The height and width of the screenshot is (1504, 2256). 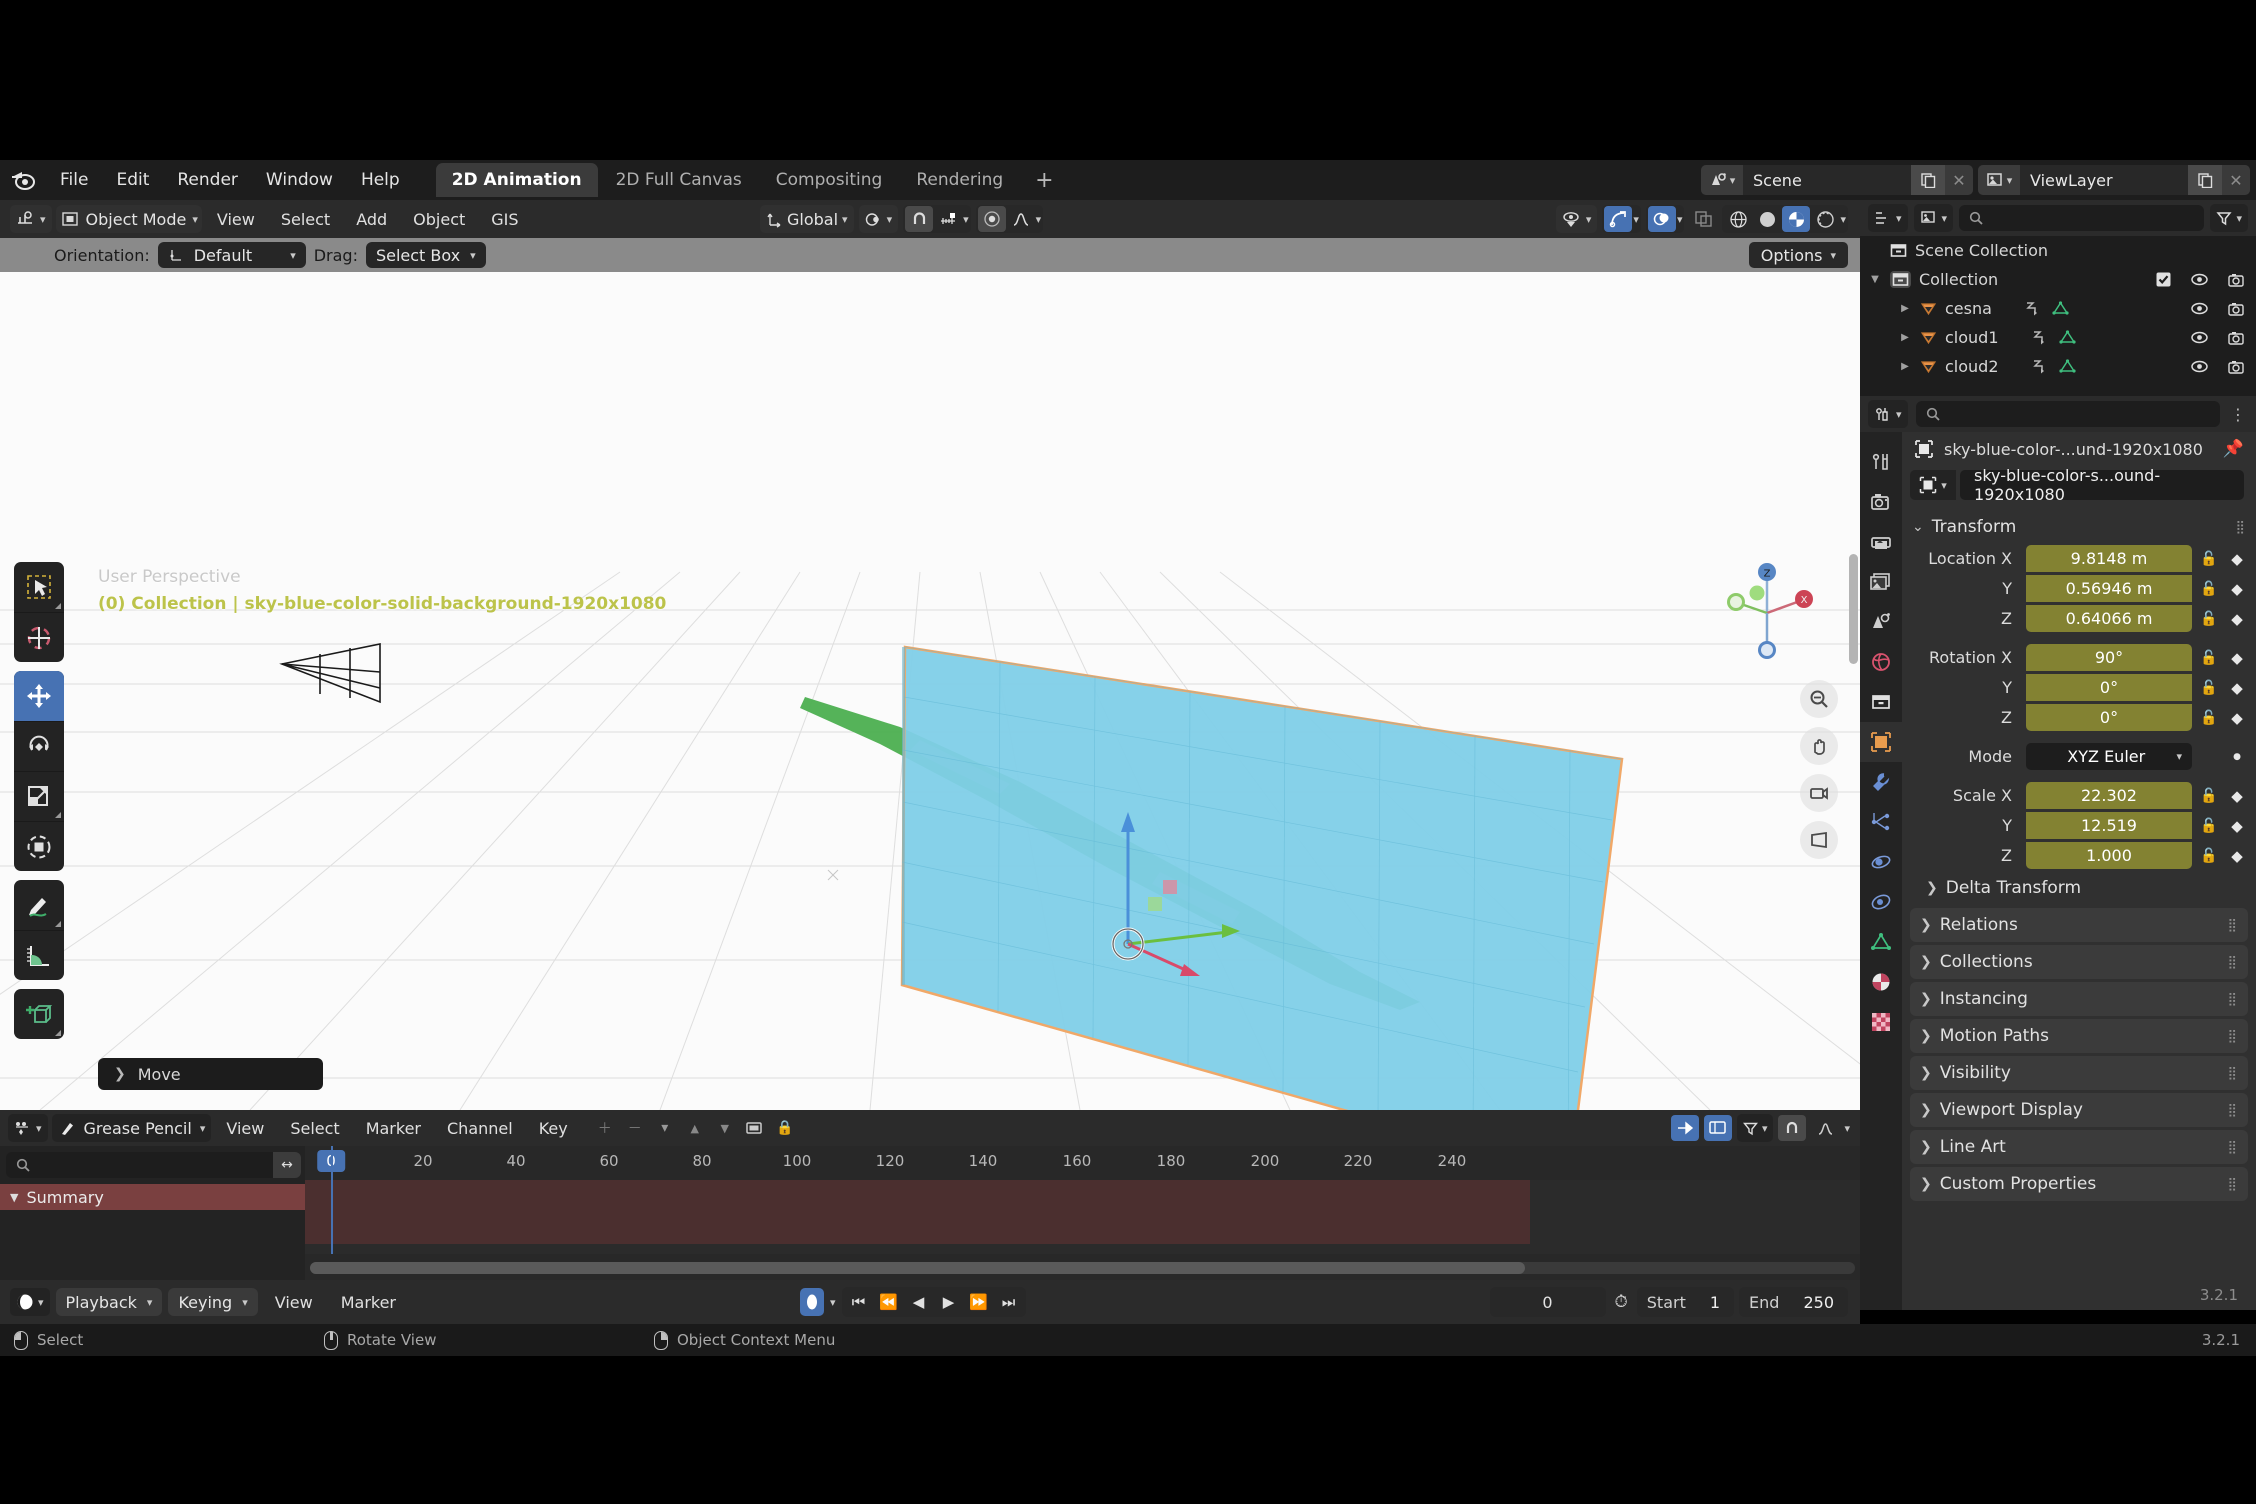 I want to click on measure-tool-button, so click(x=39, y=955).